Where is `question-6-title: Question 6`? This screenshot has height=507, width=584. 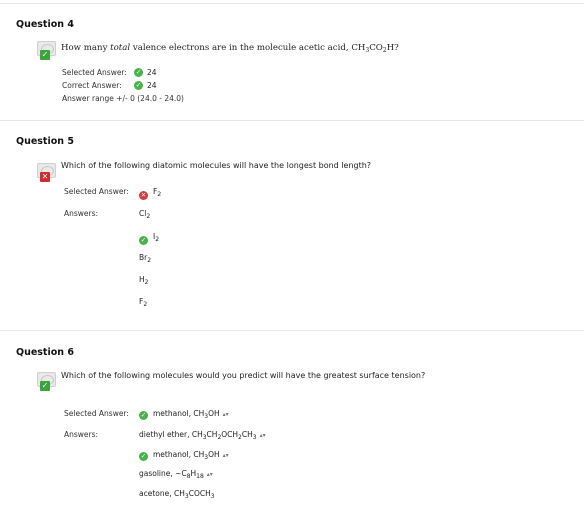
question-6-title: Question 6 is located at coordinates (45, 352).